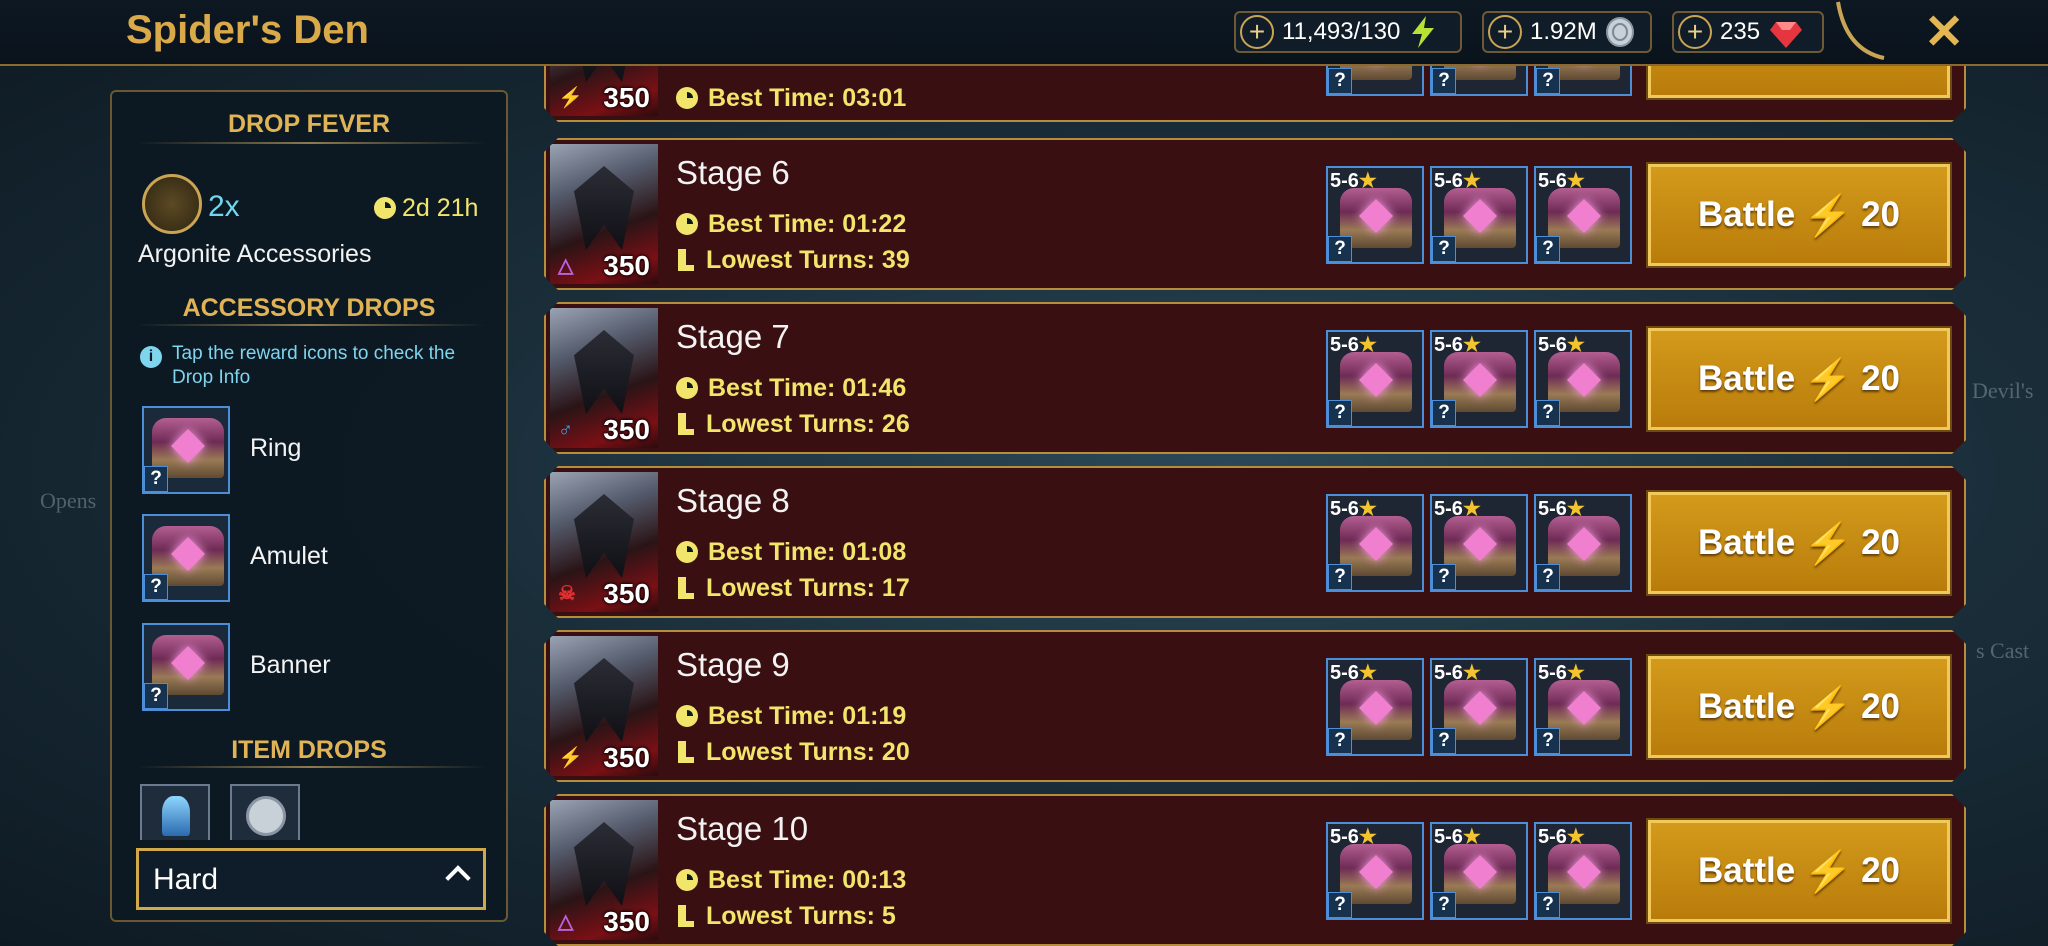 Image resolution: width=2048 pixels, height=946 pixels. What do you see at coordinates (309, 124) in the screenshot?
I see `drop-fever-heading: DROP FEVER` at bounding box center [309, 124].